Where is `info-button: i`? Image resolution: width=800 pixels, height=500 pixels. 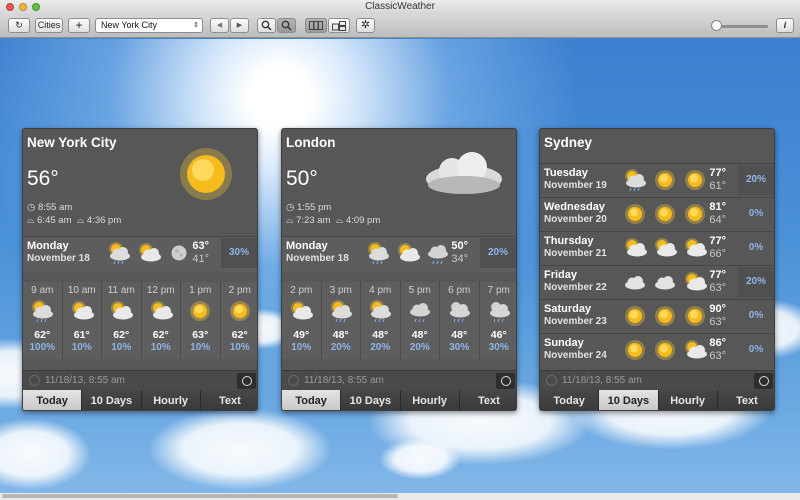 info-button: i is located at coordinates (785, 25).